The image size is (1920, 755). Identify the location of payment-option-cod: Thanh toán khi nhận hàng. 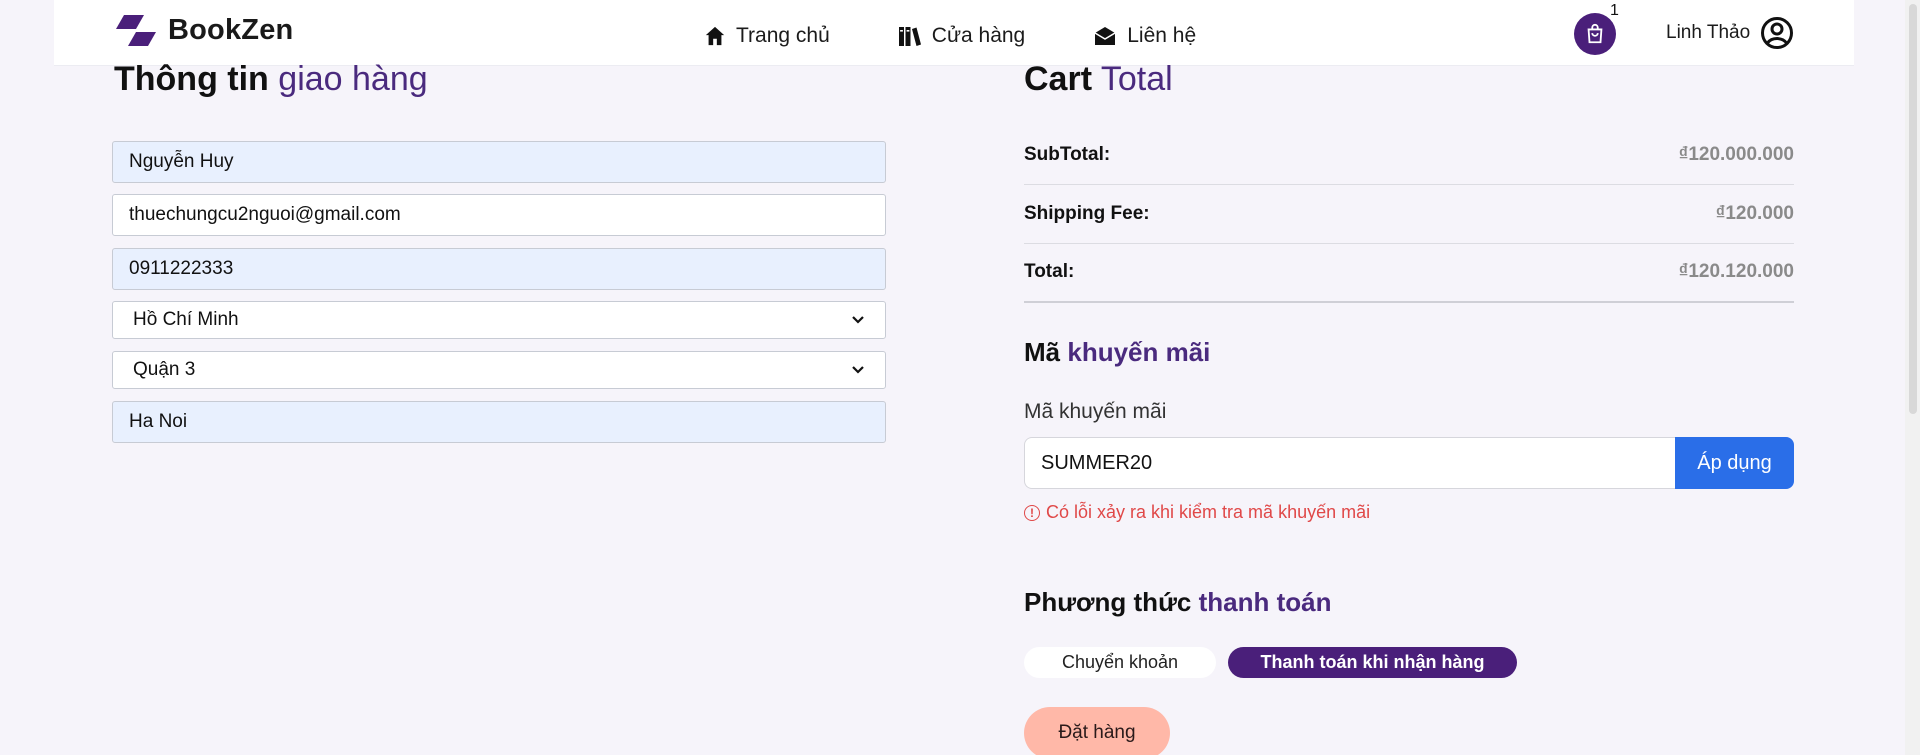
(1372, 662).